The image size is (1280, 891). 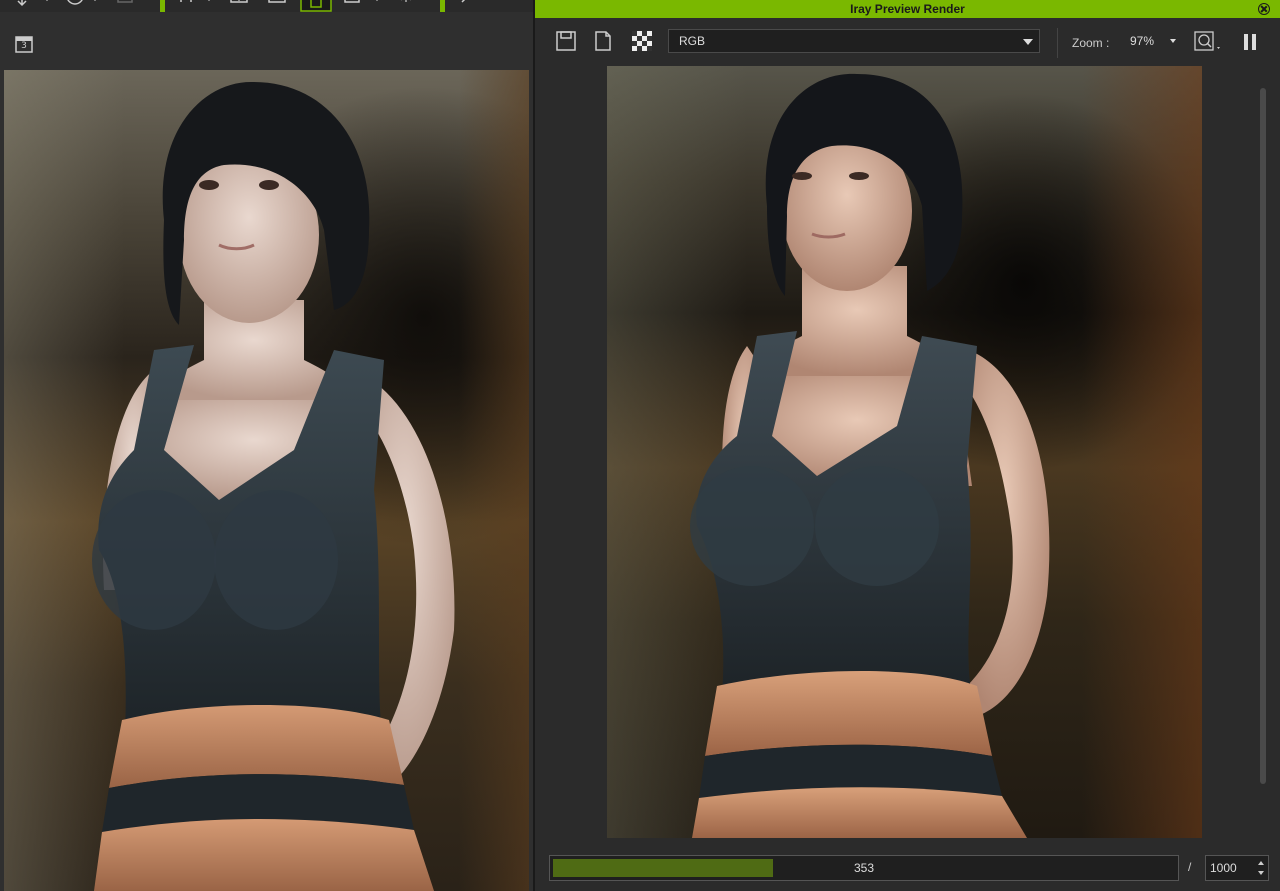 I want to click on pose-icon, so click(x=198, y=4).